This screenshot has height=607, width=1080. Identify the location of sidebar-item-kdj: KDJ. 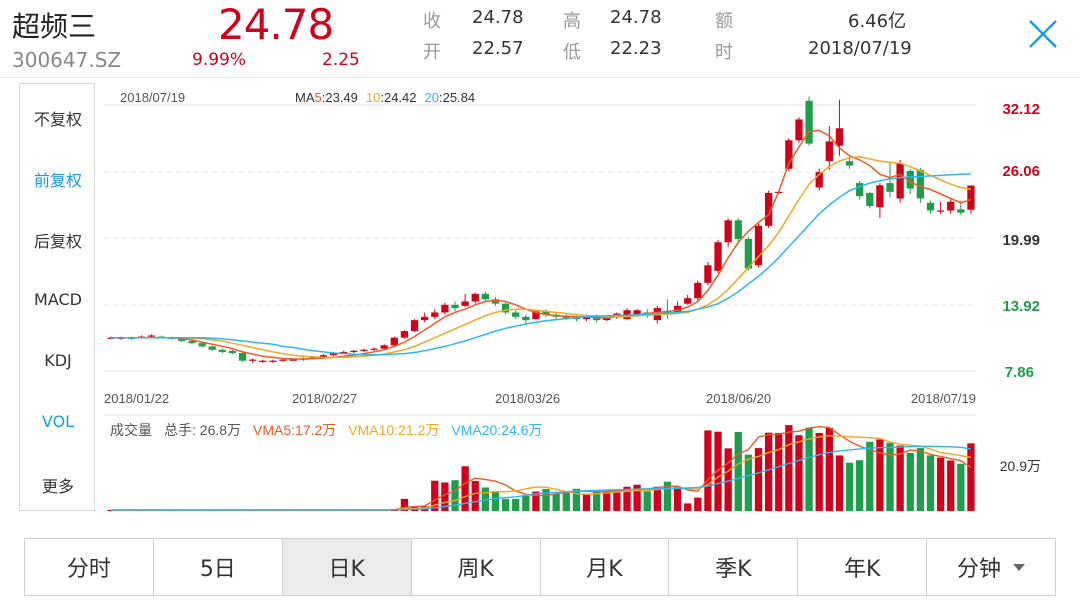
(58, 360).